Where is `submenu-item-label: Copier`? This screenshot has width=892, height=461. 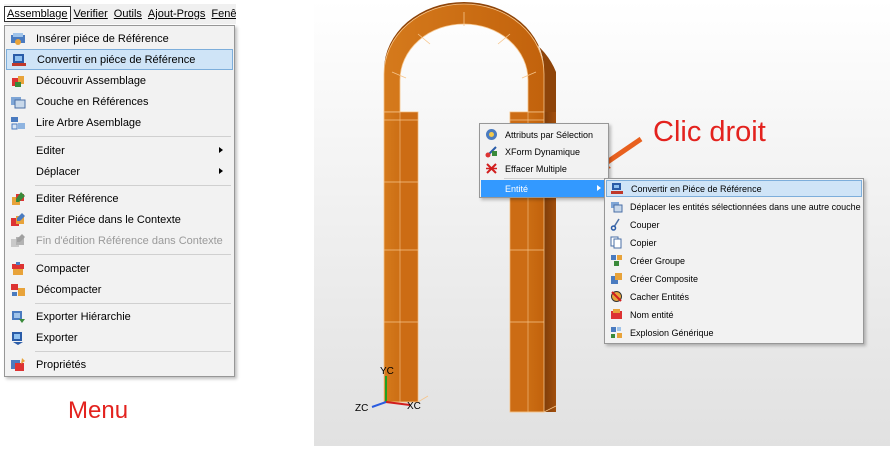
submenu-item-label: Copier is located at coordinates (643, 242).